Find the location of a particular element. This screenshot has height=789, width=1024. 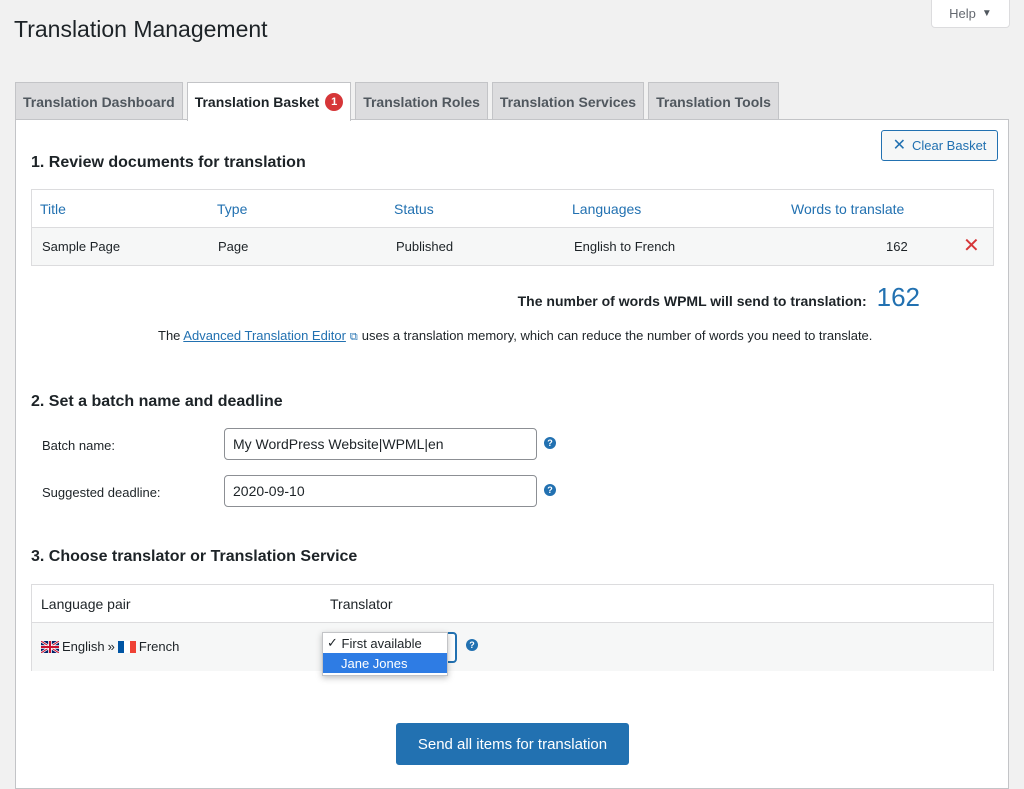

target-language: French is located at coordinates (159, 646).